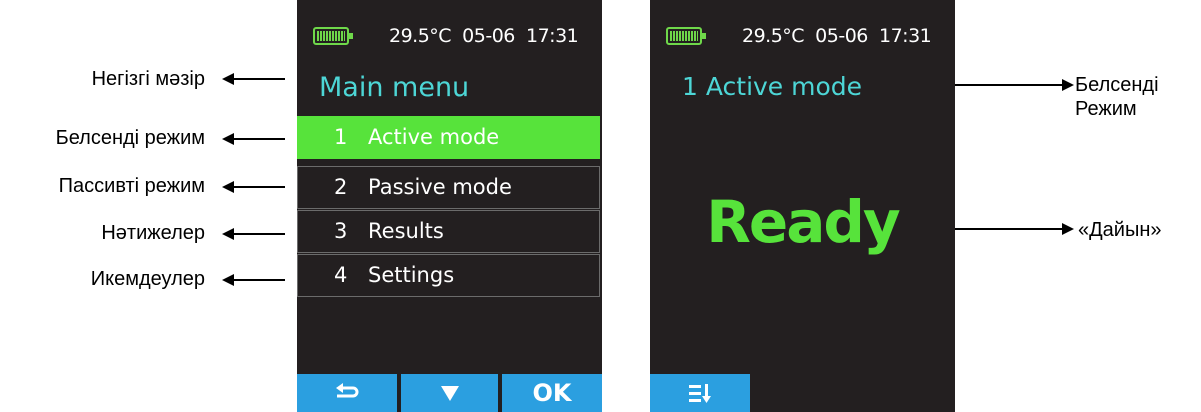  I want to click on menu-item-settings: 4 Settings, so click(448, 275).